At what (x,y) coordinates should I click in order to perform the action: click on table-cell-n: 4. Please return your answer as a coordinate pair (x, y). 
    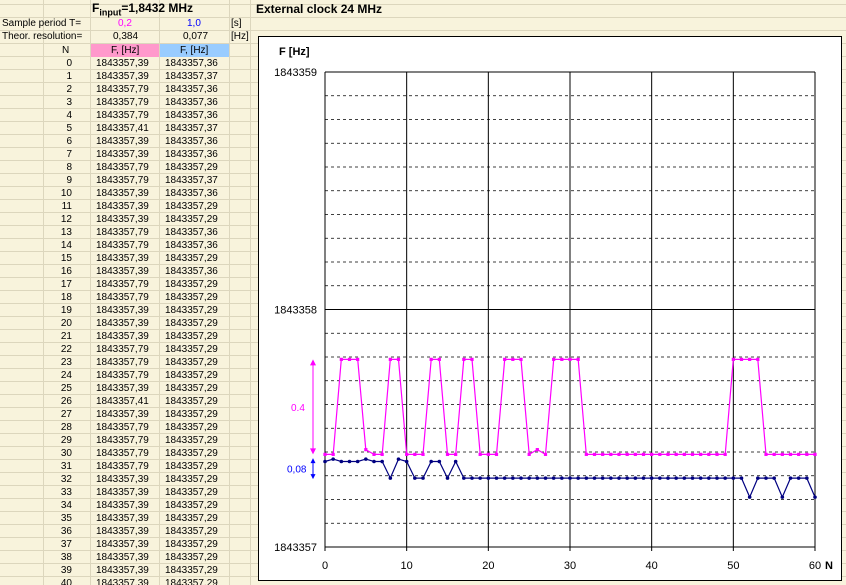
    Looking at the image, I should click on (58, 116).